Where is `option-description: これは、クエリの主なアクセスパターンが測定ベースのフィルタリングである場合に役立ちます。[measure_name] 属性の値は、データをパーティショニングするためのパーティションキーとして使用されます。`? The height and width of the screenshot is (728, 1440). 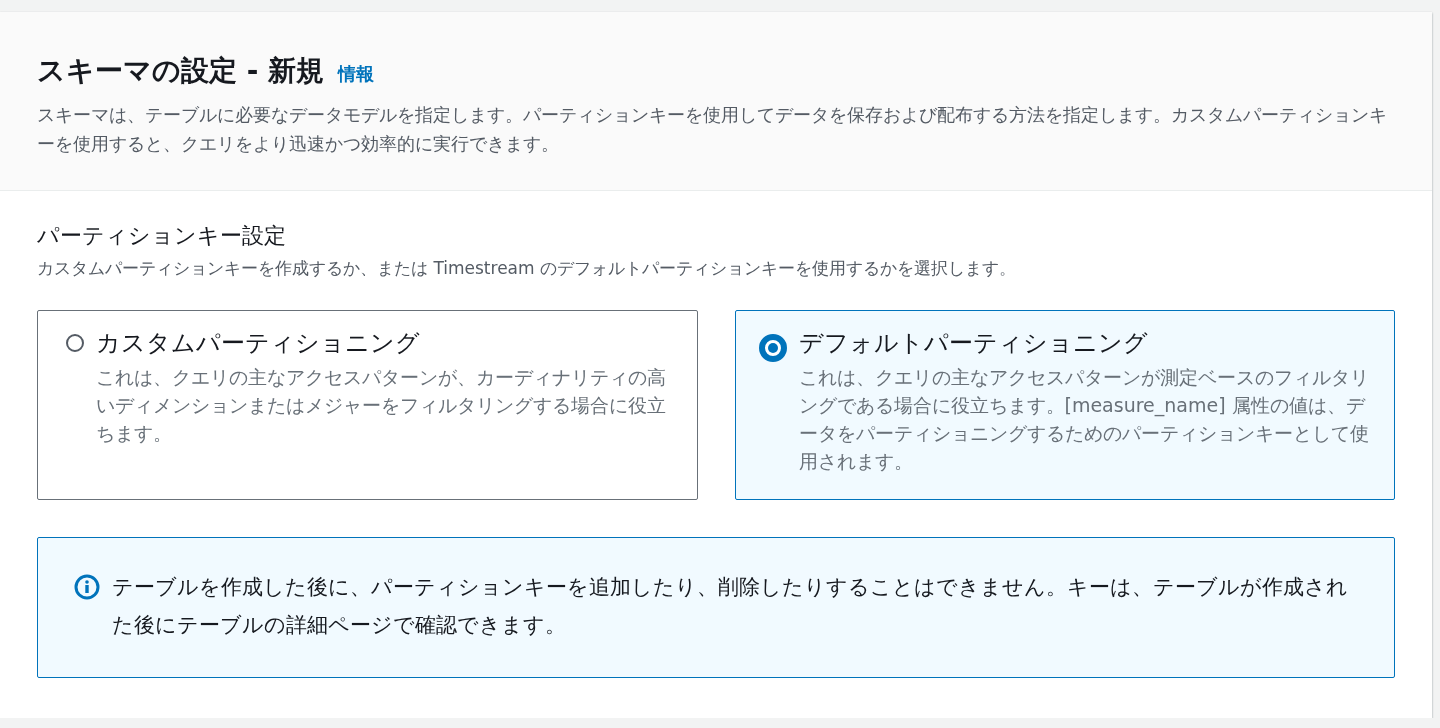
option-description: これは、クエリの主なアクセスパターンが測定ベースのフィルタリングである場合に役立ちます。[measure_name] 属性の値は、データをパーティショニングするためのパーティションキーとして使用されます。 is located at coordinates (1084, 419).